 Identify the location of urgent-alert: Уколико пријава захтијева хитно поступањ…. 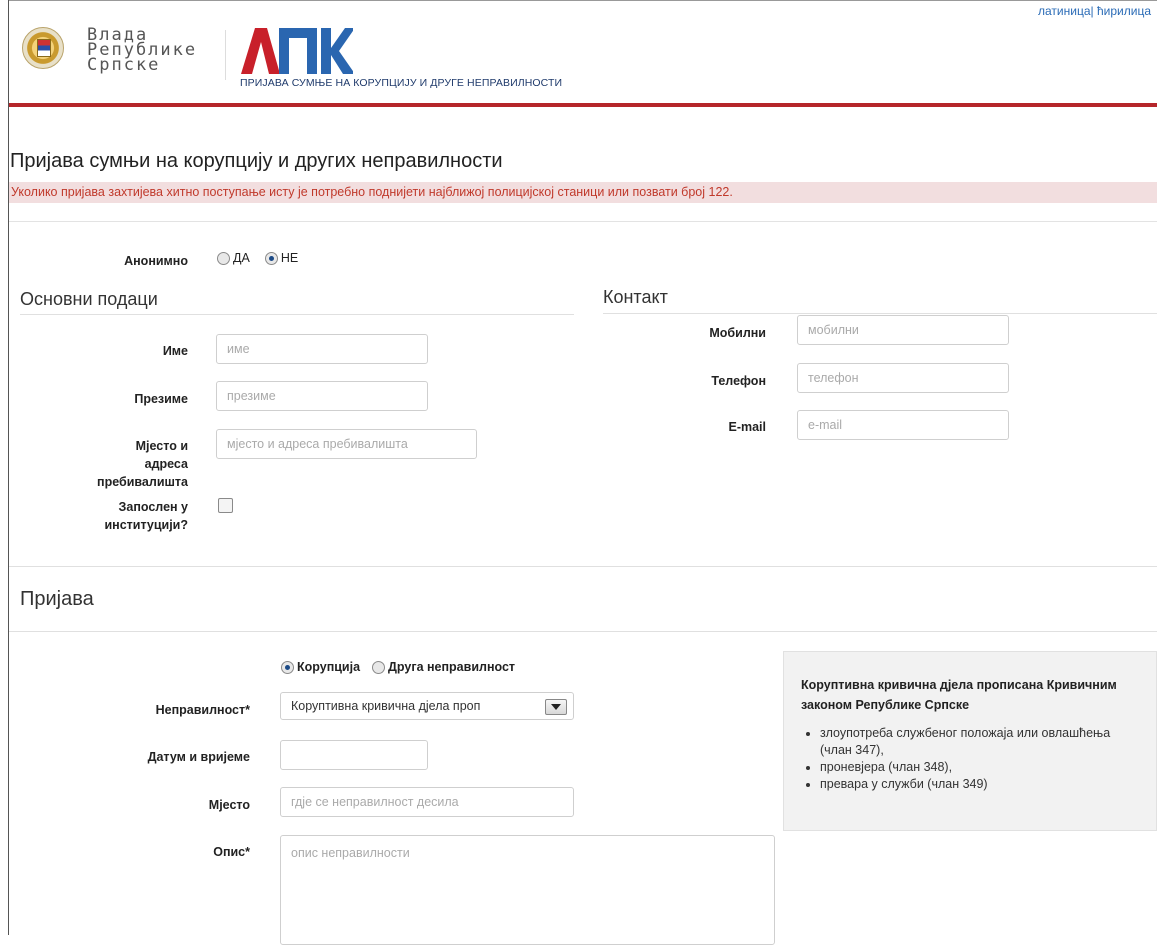
(583, 192).